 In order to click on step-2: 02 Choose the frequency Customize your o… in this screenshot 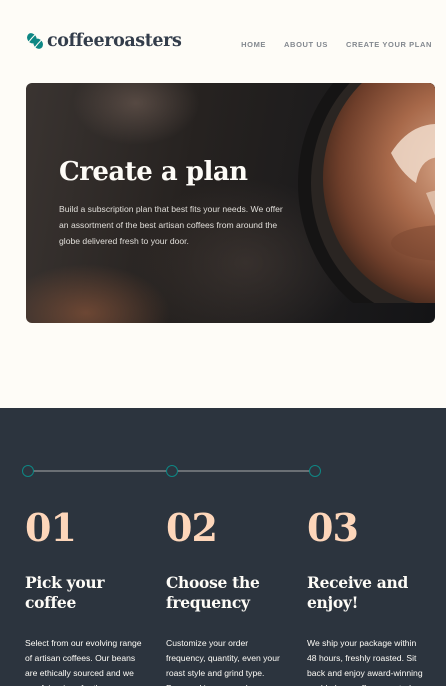, I will do `click(231, 597)`.